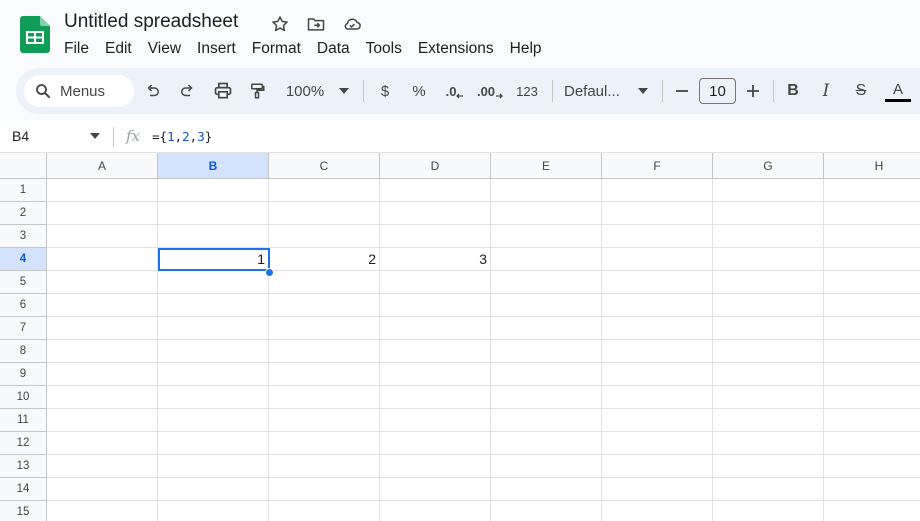 The width and height of the screenshot is (920, 521). Describe the element at coordinates (102, 511) in the screenshot. I see `cell-a15` at that location.